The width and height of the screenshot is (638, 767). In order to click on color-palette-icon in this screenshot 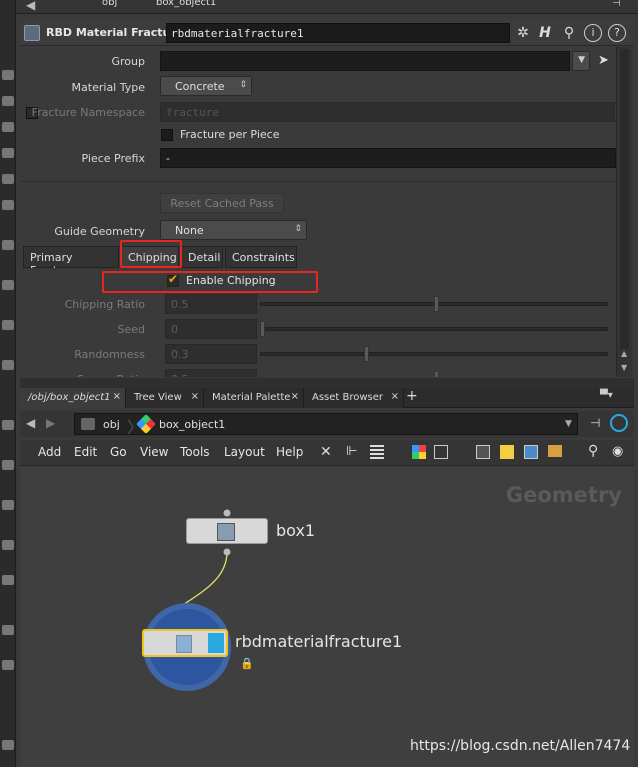, I will do `click(419, 452)`.